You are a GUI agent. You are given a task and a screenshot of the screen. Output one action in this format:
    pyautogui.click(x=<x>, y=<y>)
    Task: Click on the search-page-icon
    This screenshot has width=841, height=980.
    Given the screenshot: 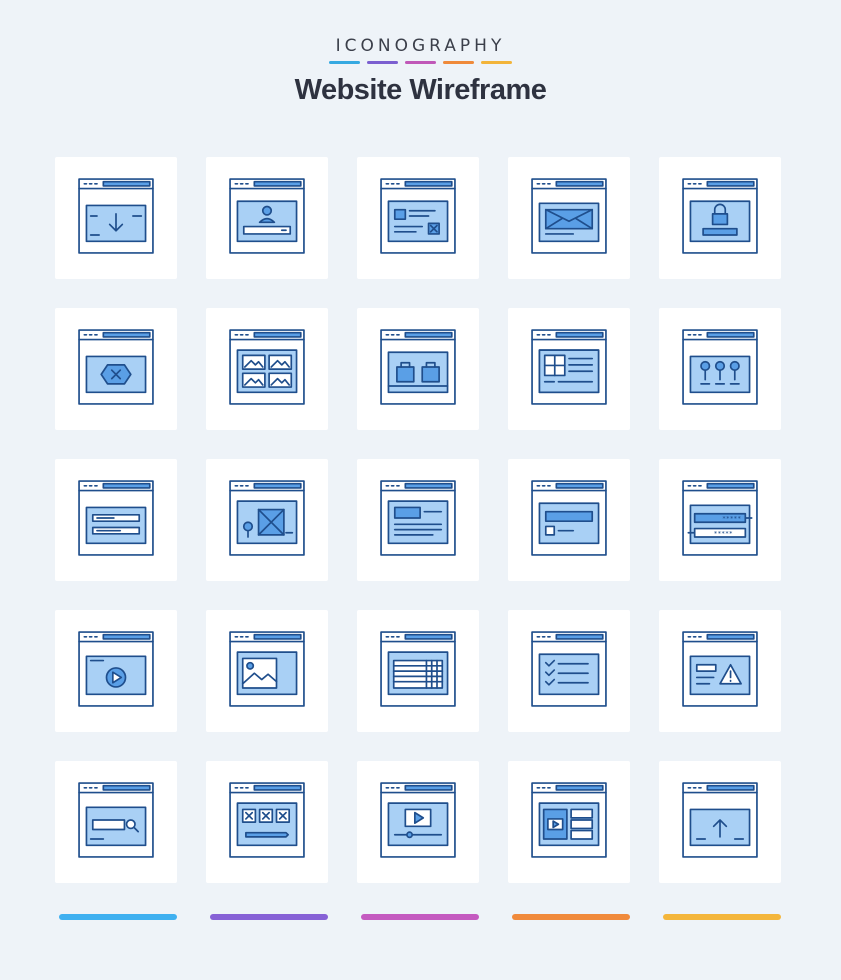 What is the action you would take?
    pyautogui.click(x=116, y=822)
    